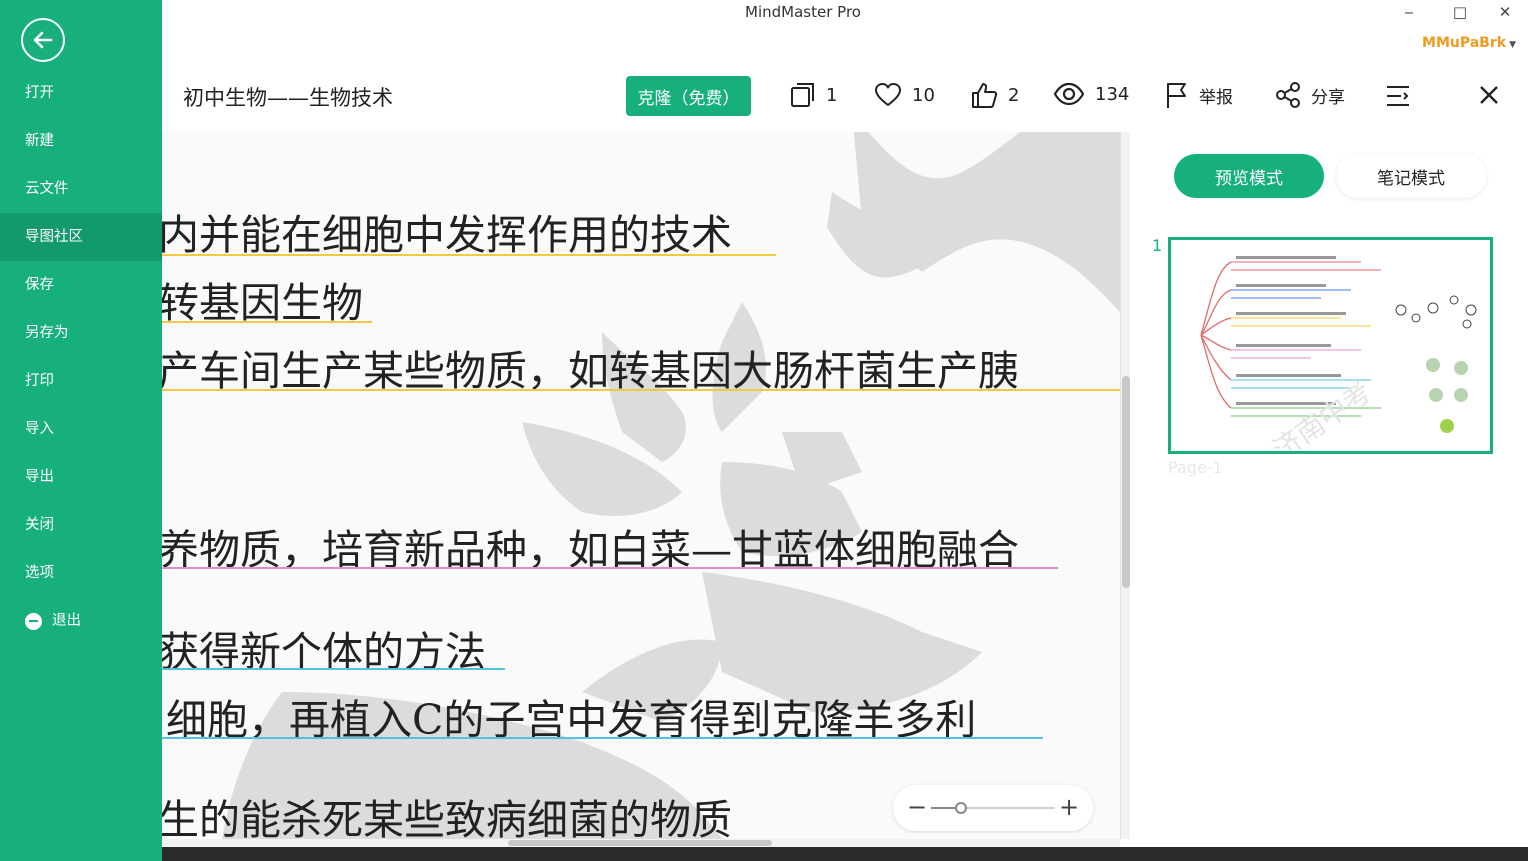 Image resolution: width=1528 pixels, height=861 pixels. What do you see at coordinates (81, 381) in the screenshot?
I see `menu-item-print: 打印` at bounding box center [81, 381].